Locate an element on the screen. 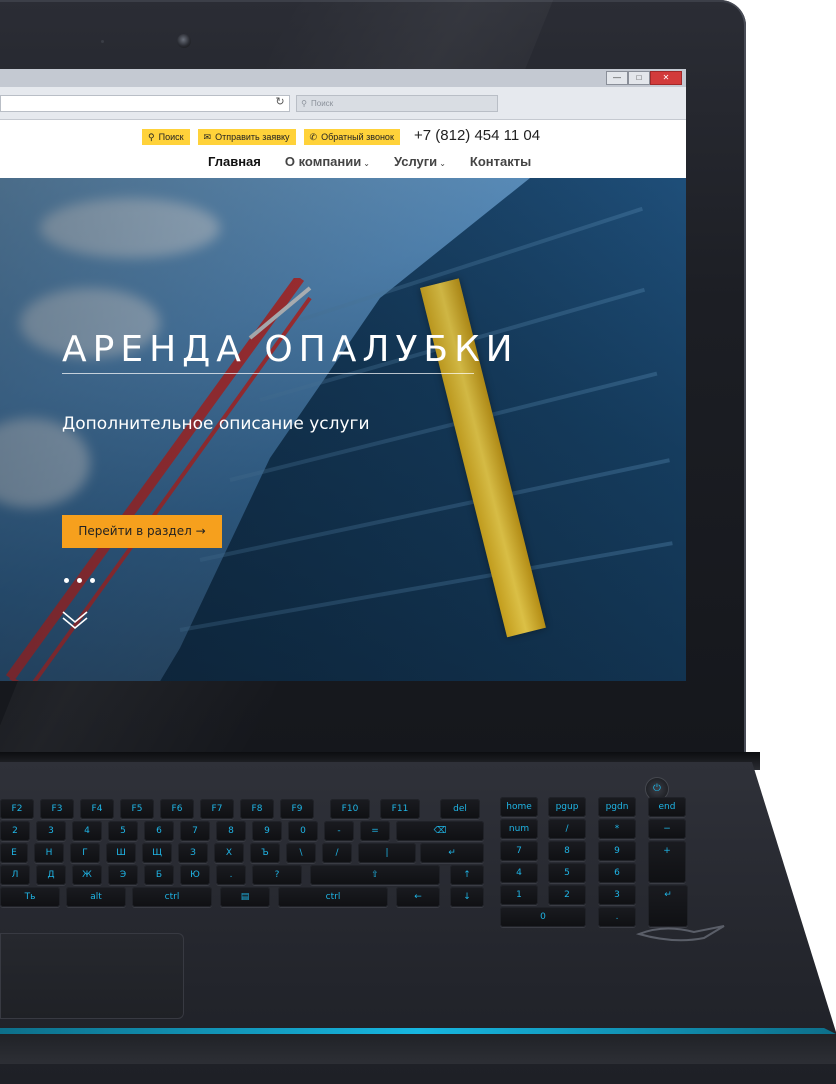 This screenshot has width=836, height=1084. hero-subtitle: Дополнительное описание услуги is located at coordinates (216, 424).